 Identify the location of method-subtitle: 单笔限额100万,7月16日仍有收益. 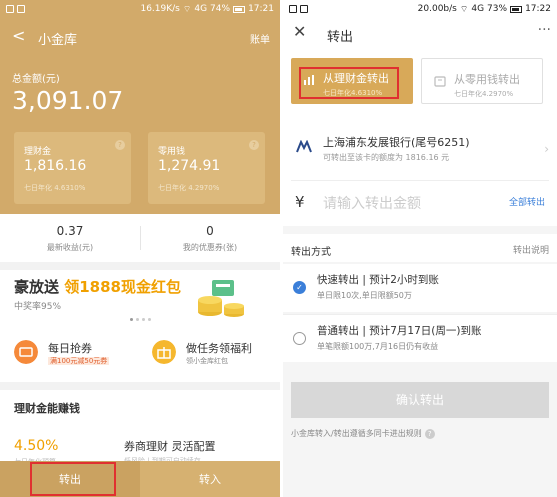
(378, 346).